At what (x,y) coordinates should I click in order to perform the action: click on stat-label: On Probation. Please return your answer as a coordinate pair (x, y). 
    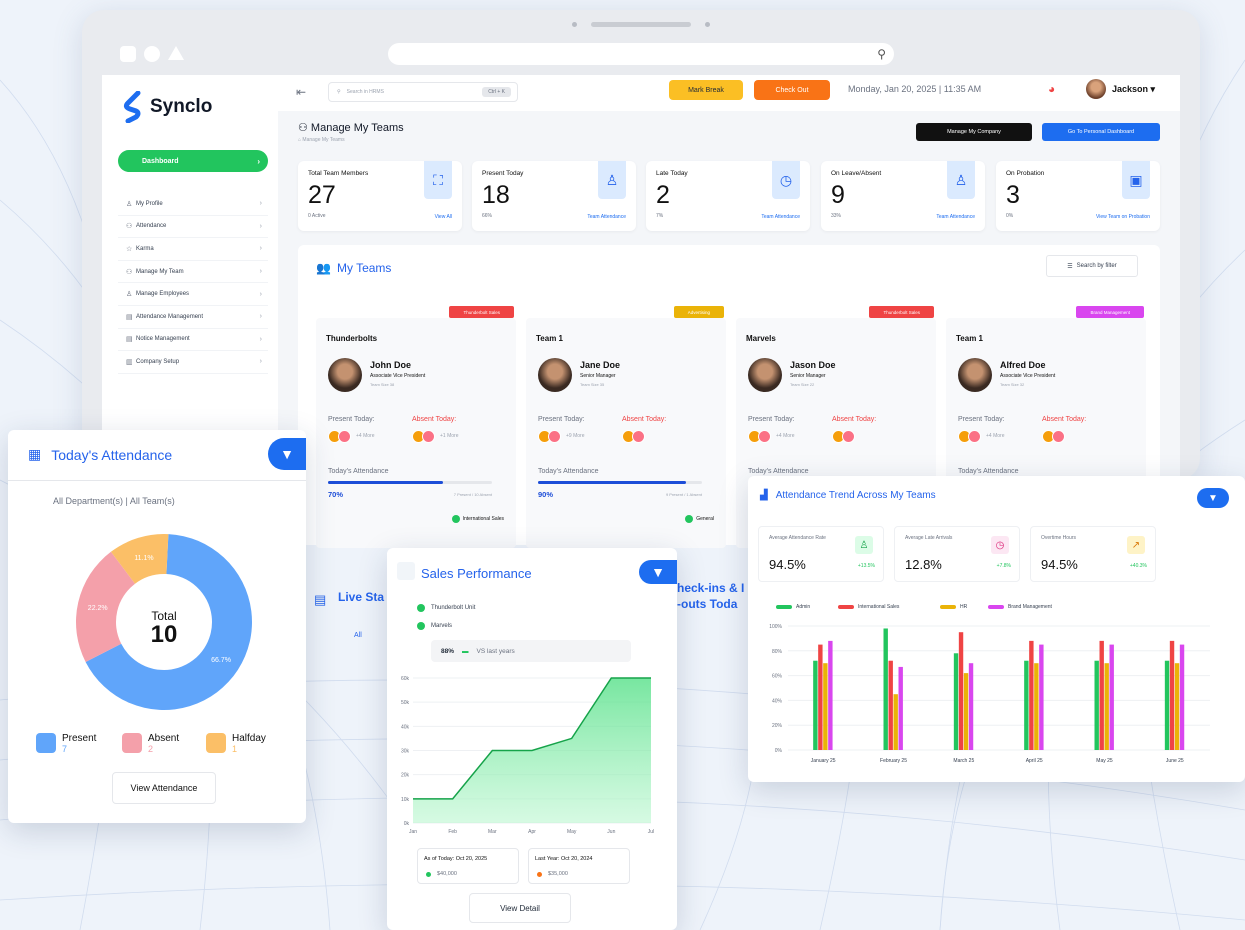
    Looking at the image, I should click on (1025, 173).